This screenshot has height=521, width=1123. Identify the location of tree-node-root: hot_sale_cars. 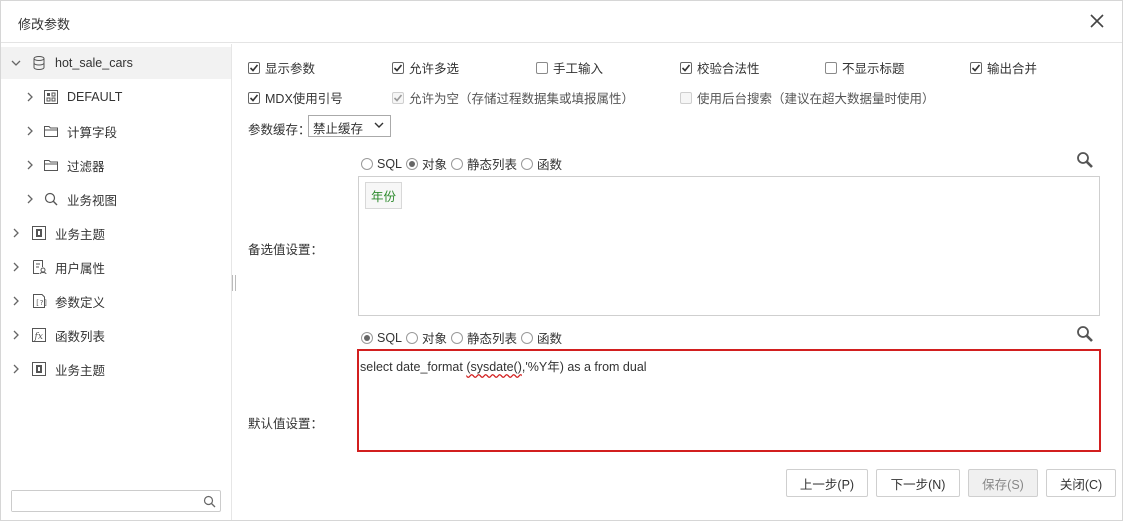
(116, 63).